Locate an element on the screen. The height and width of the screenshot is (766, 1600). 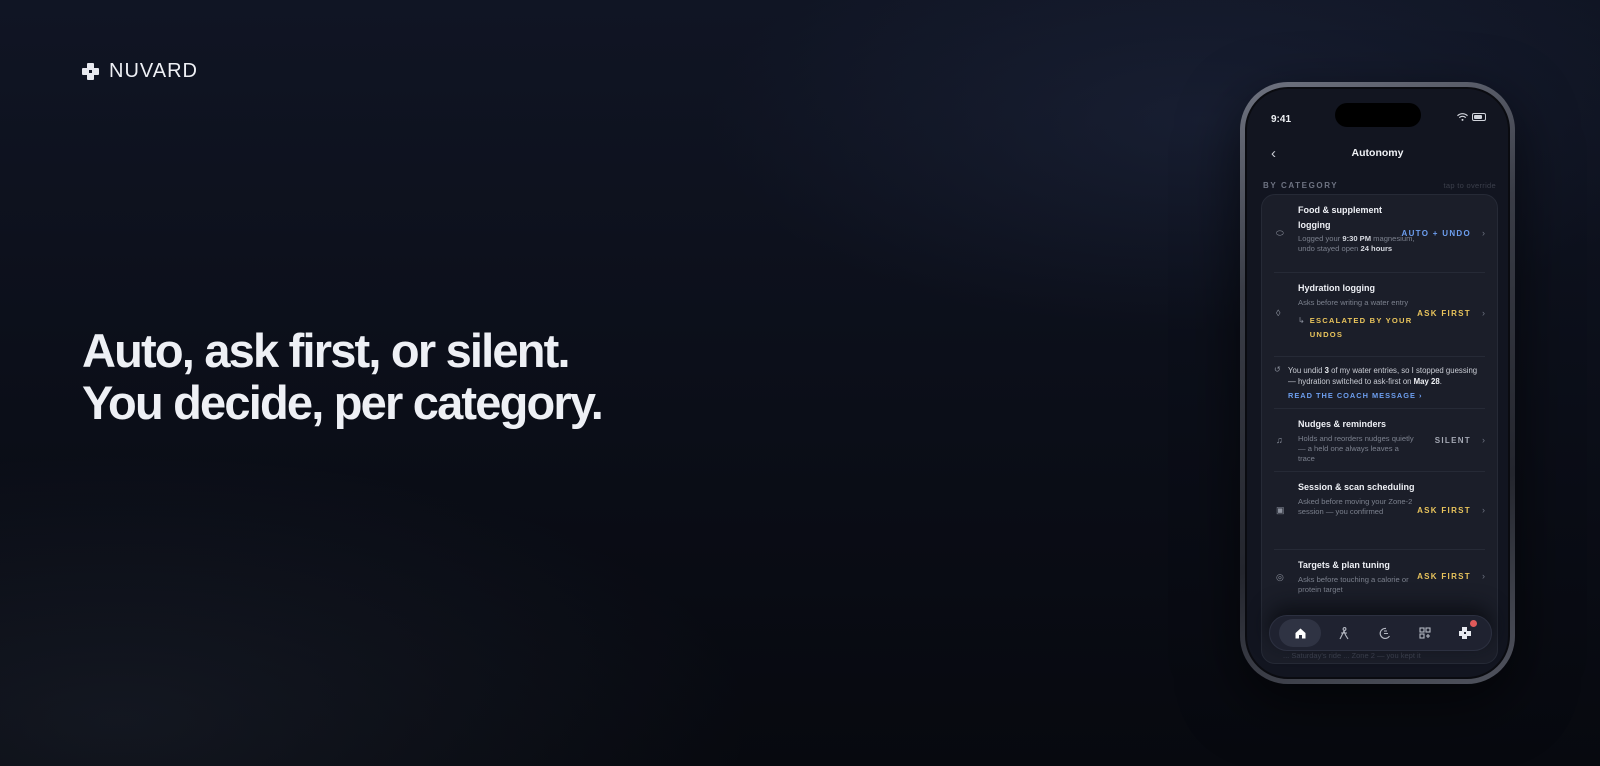
escalate-arrow-icon: ↳ is located at coordinates (1301, 320).